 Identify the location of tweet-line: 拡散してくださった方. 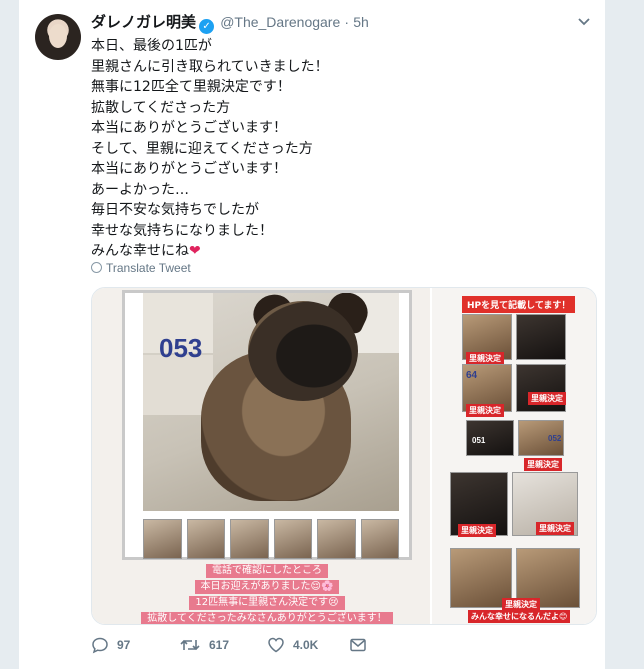
(161, 107).